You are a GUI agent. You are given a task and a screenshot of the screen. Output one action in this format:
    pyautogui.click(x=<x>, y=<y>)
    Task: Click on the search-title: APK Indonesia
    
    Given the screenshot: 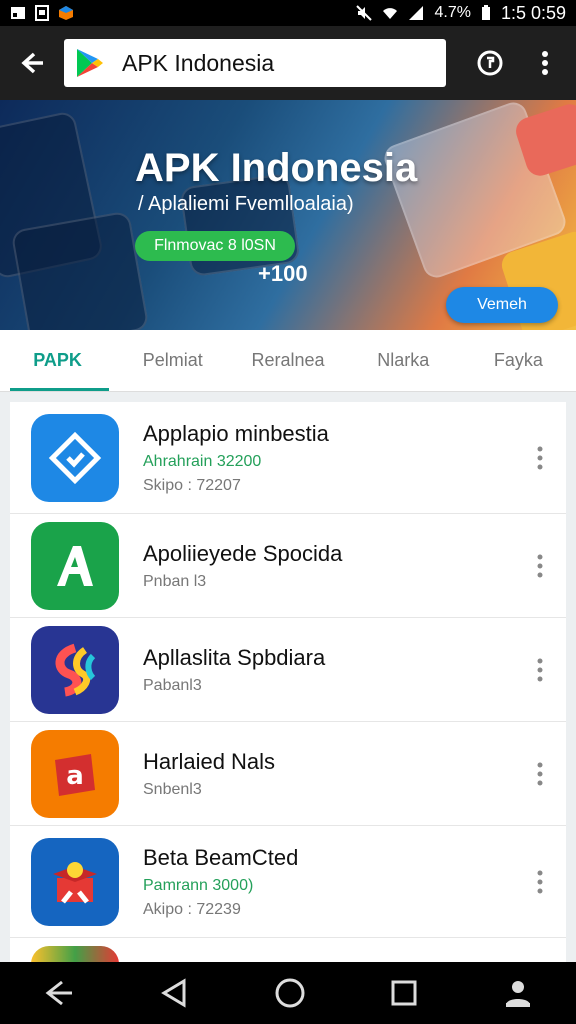 What is the action you would take?
    pyautogui.click(x=198, y=62)
    